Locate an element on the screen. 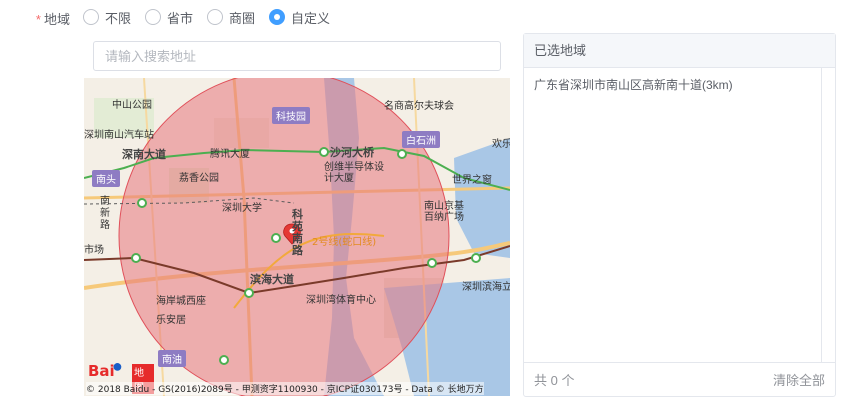 The width and height of the screenshot is (865, 411). region-label: * 地域 is located at coordinates (45, 18).